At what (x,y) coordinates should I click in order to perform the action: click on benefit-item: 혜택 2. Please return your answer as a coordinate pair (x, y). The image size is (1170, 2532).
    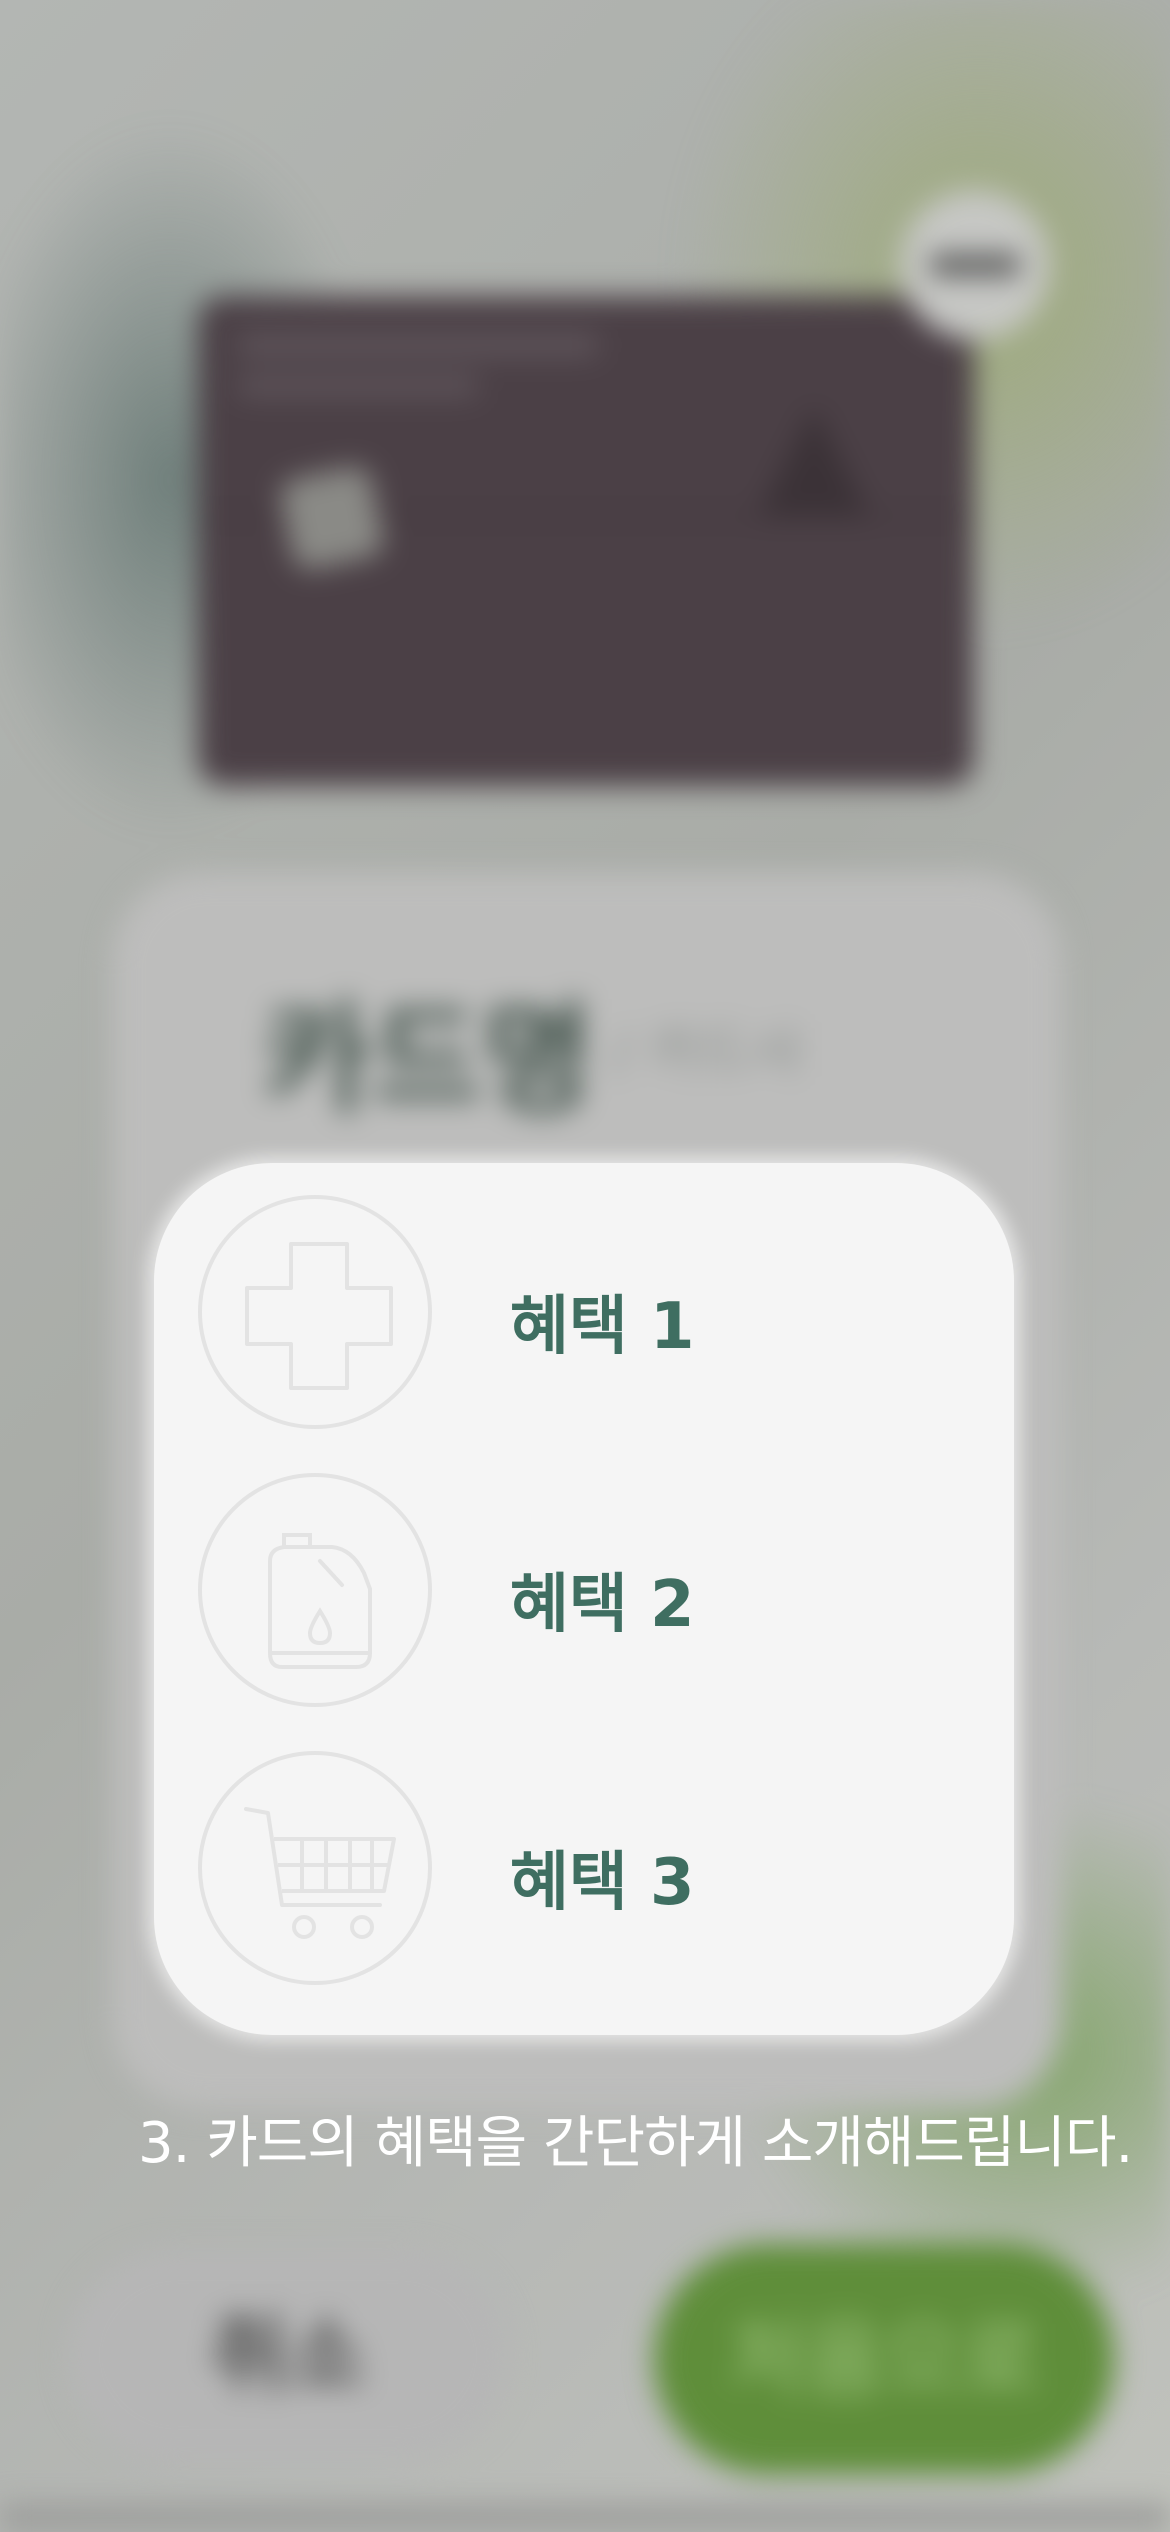
    Looking at the image, I should click on (588, 1592).